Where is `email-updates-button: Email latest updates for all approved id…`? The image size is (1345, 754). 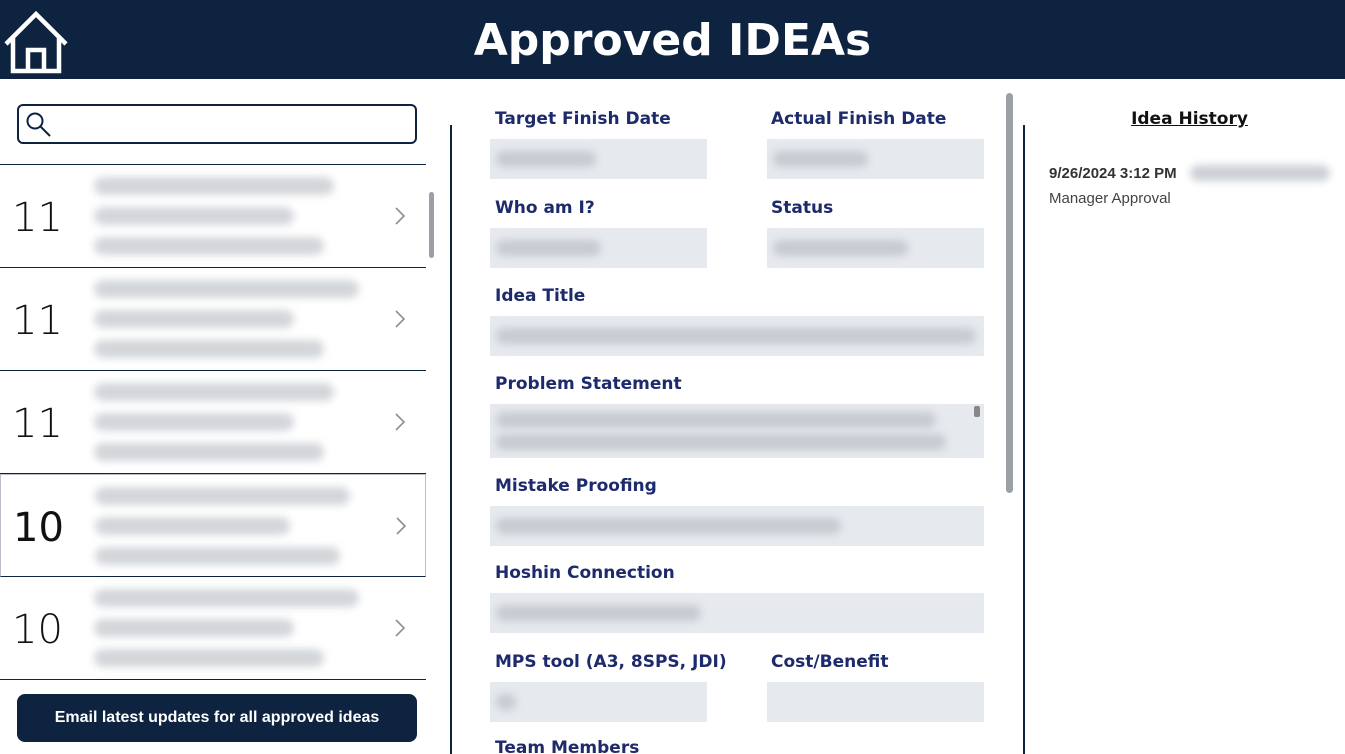 email-updates-button: Email latest updates for all approved id… is located at coordinates (217, 718).